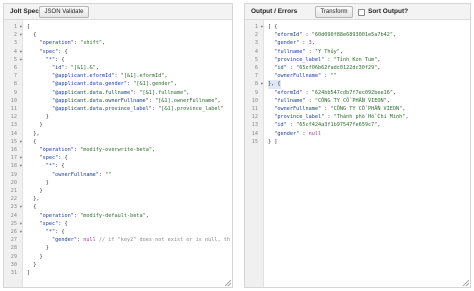  I want to click on code-token: "*", so click(41, 232).